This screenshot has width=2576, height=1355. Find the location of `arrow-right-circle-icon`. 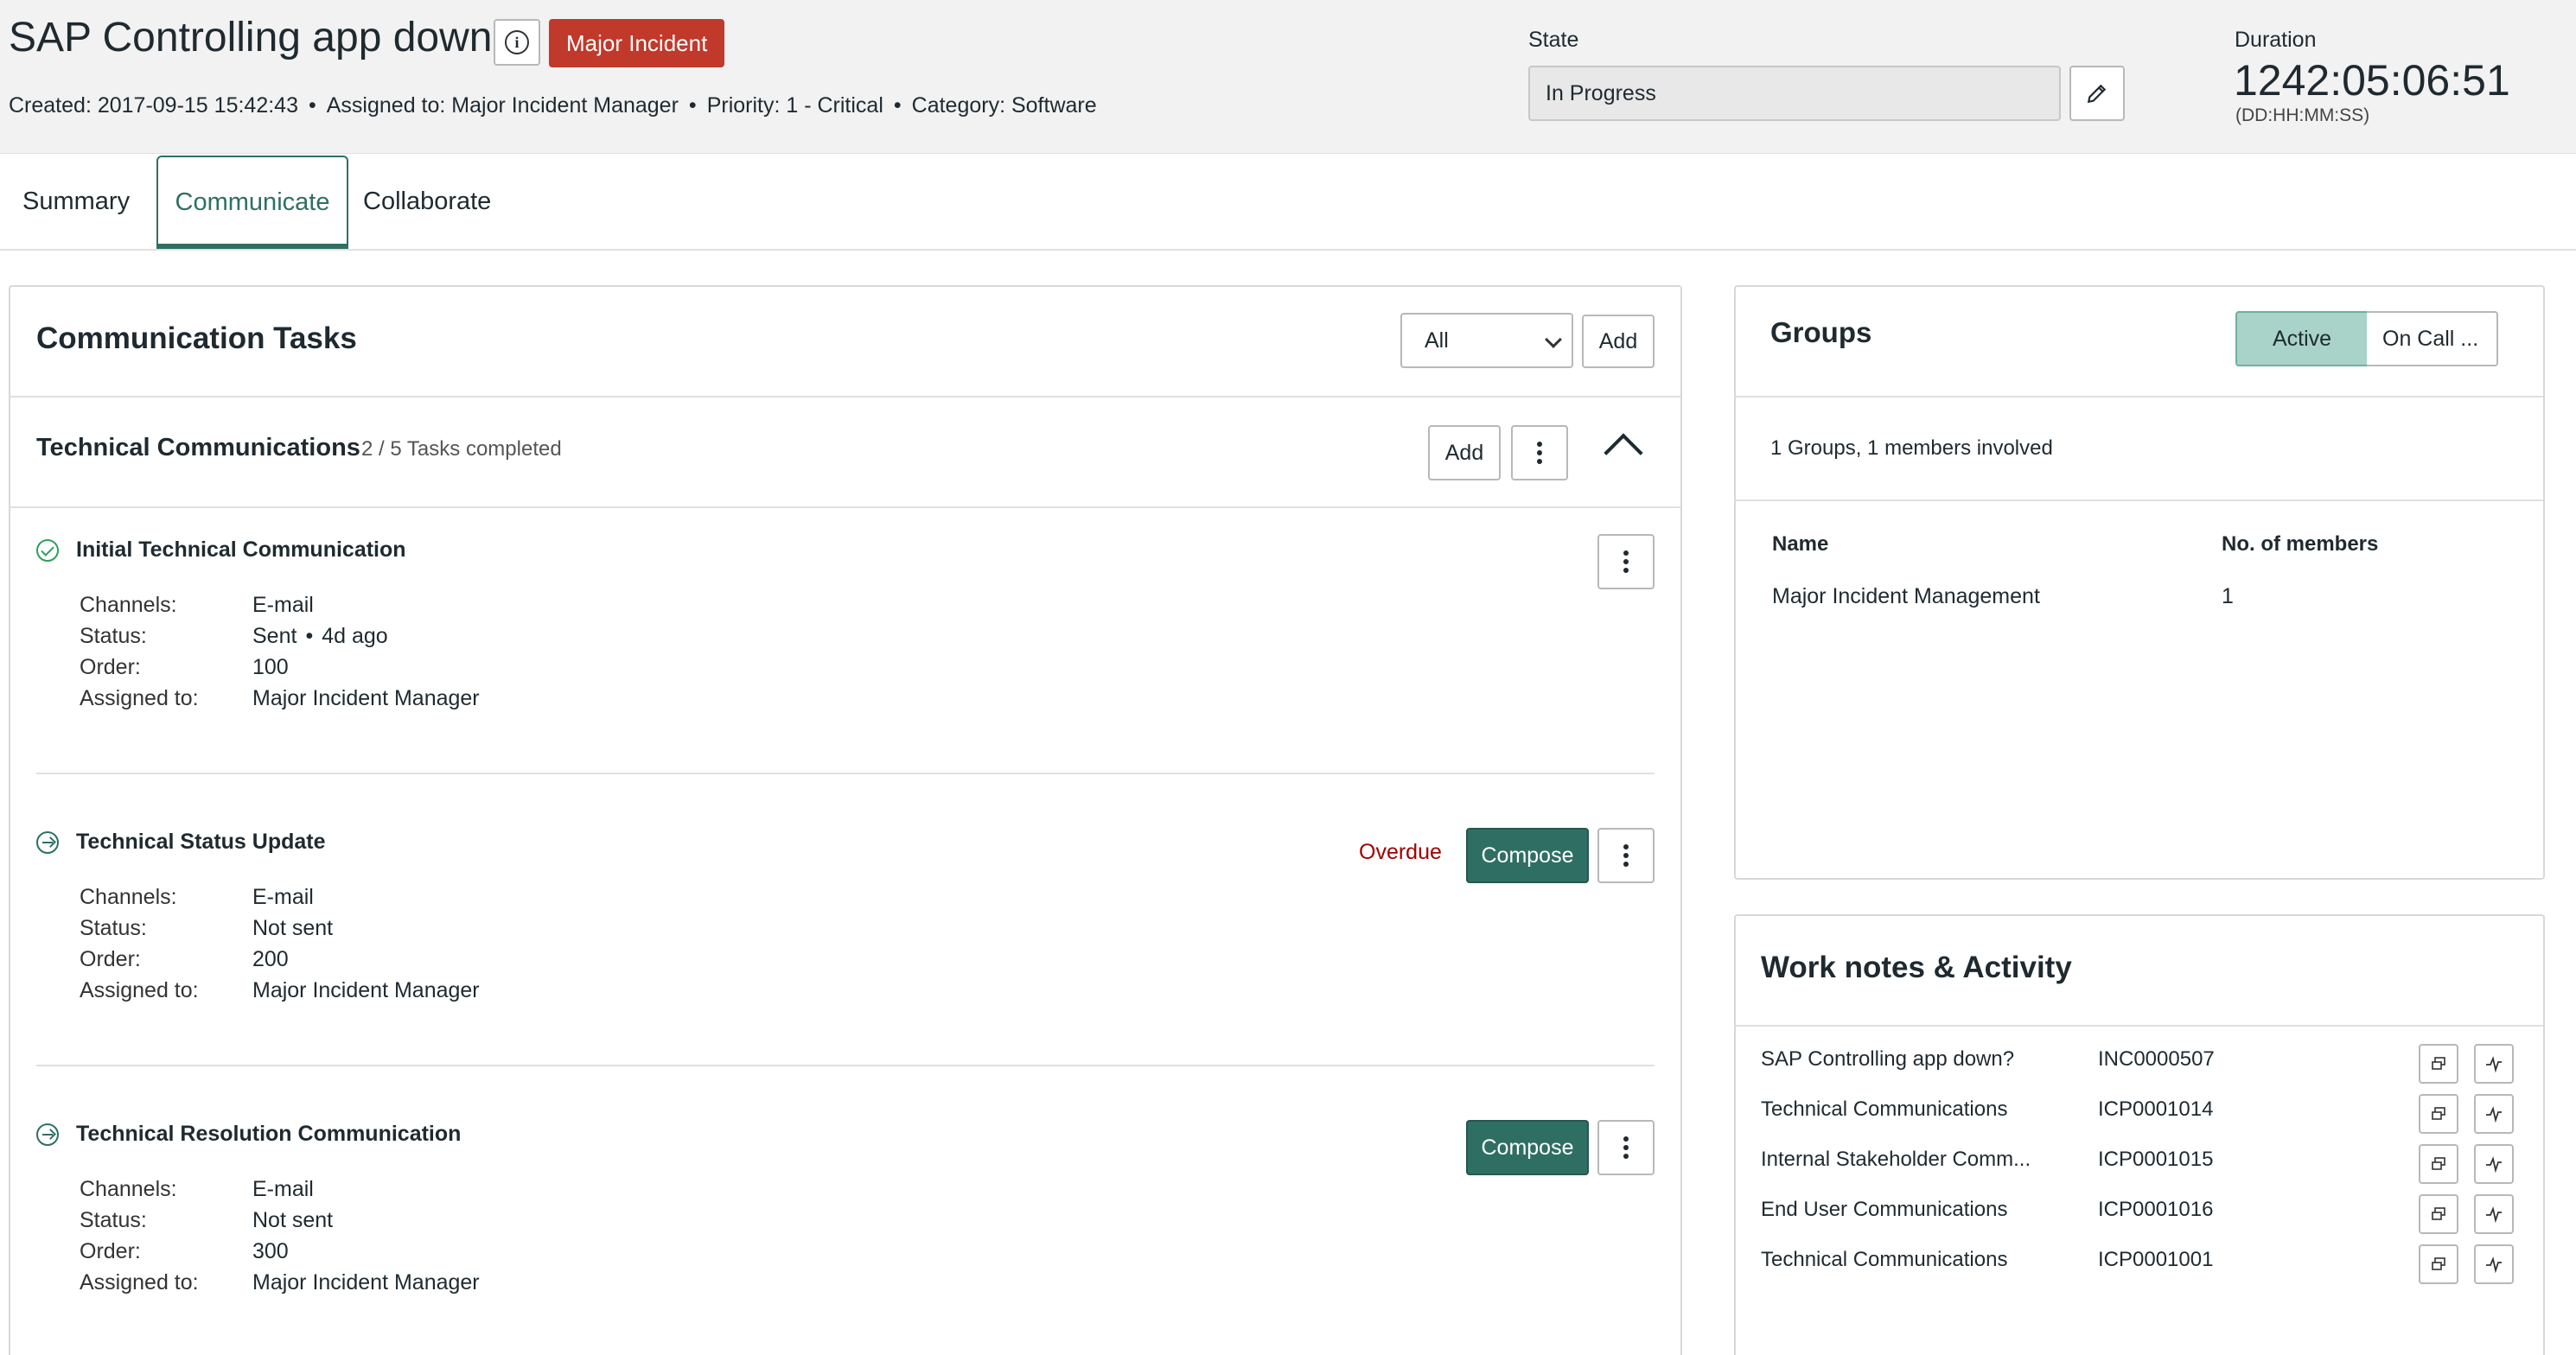

arrow-right-circle-icon is located at coordinates (47, 843).